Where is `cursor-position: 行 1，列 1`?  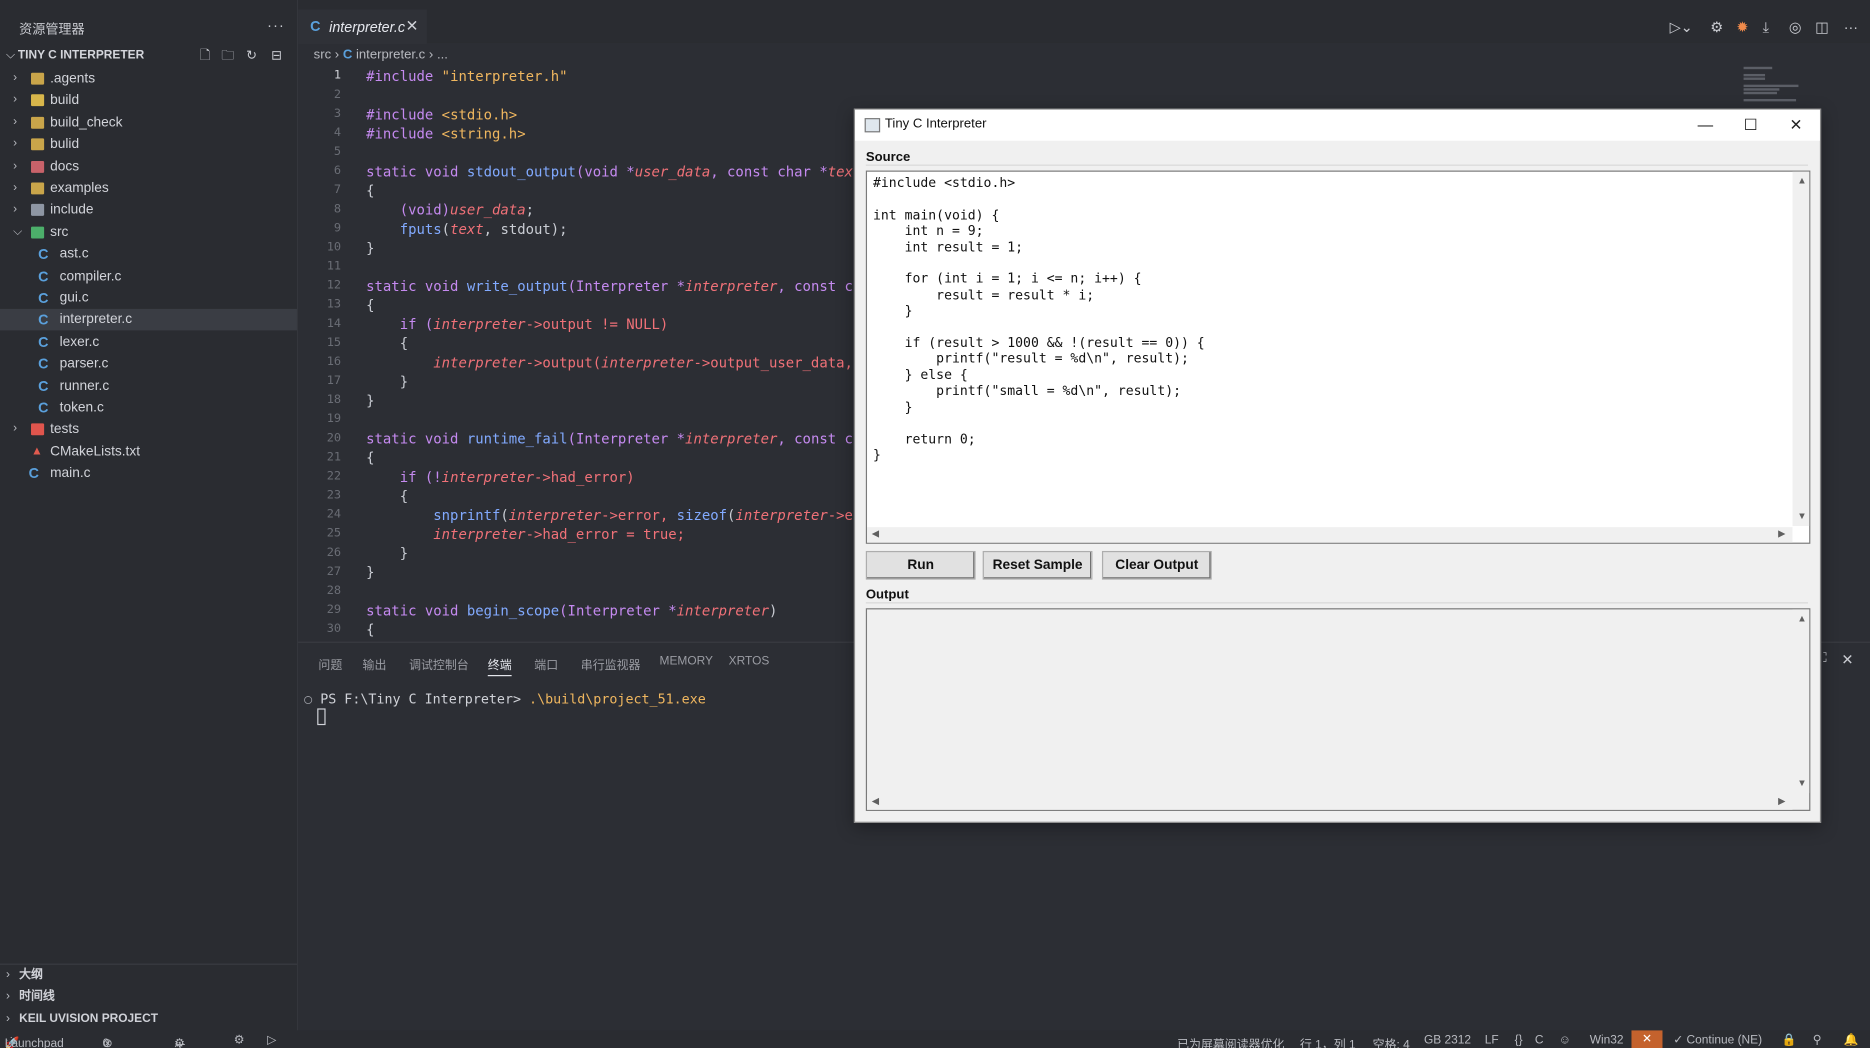 cursor-position: 行 1，列 1 is located at coordinates (1328, 1041).